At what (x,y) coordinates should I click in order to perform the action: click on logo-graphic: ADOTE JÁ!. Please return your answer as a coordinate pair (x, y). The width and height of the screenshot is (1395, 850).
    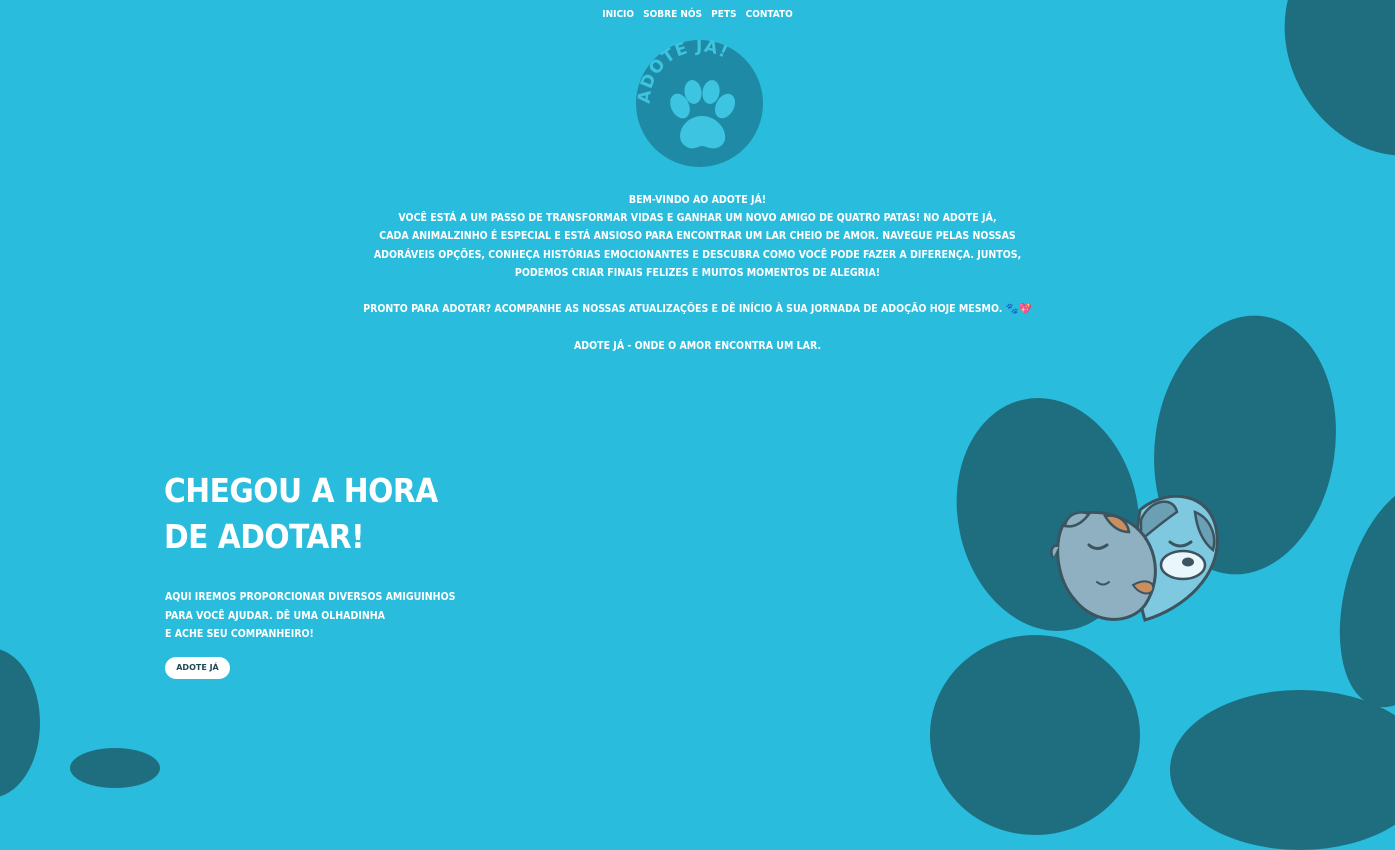
    Looking at the image, I should click on (686, 94).